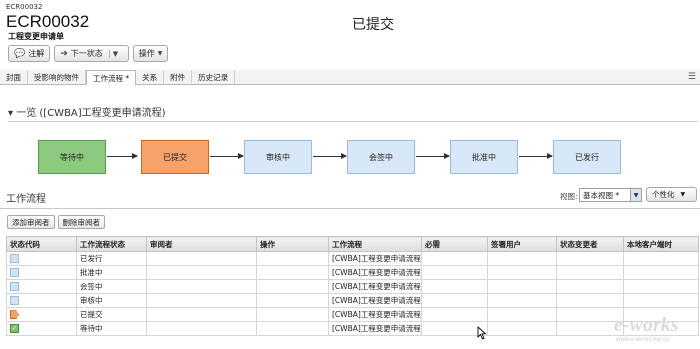  I want to click on object-id-title: ECR00032, so click(48, 21).